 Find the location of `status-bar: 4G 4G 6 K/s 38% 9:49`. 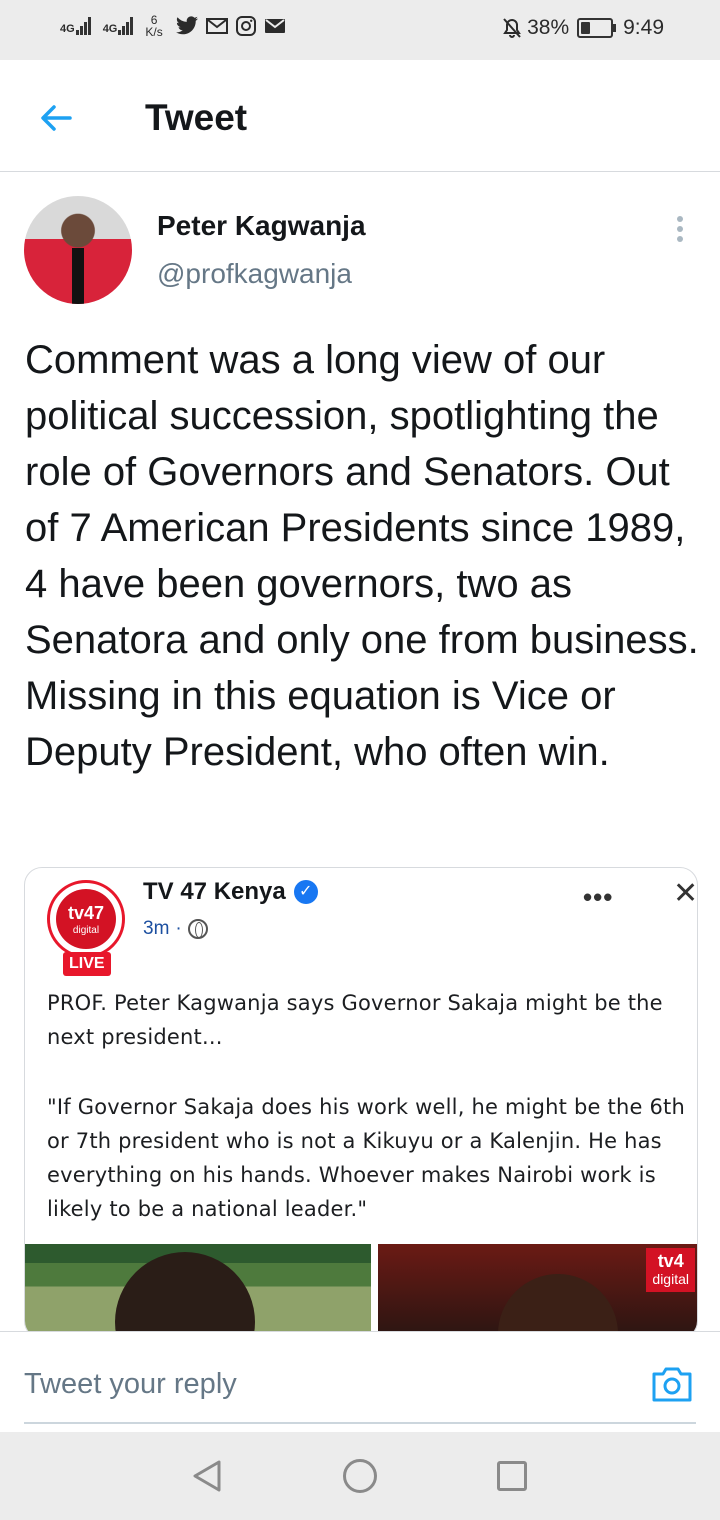

status-bar: 4G 4G 6 K/s 38% 9:49 is located at coordinates (360, 30).